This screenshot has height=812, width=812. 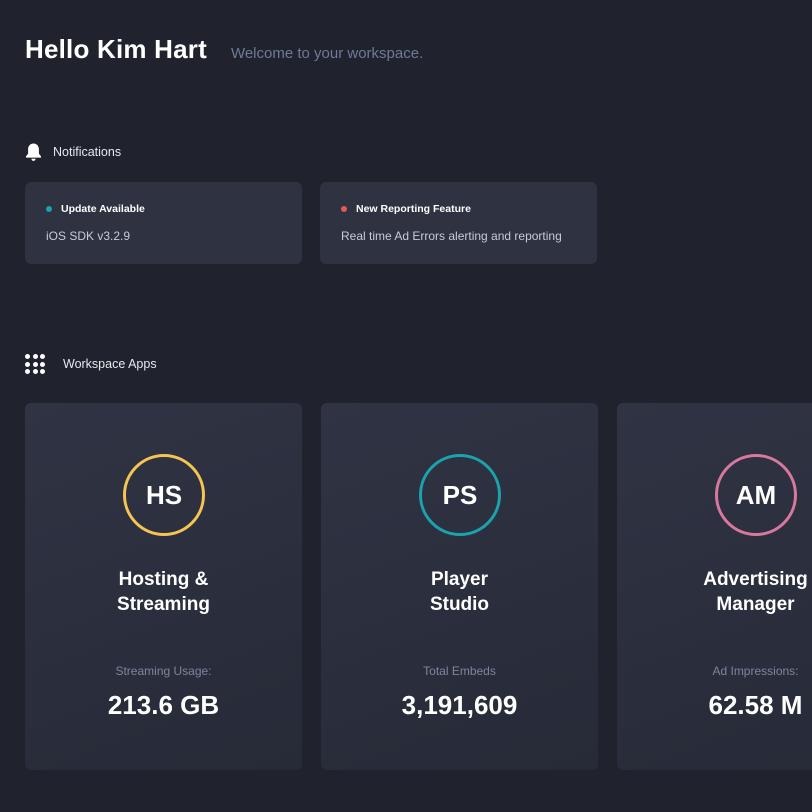 I want to click on app-initials: HS, so click(x=164, y=494).